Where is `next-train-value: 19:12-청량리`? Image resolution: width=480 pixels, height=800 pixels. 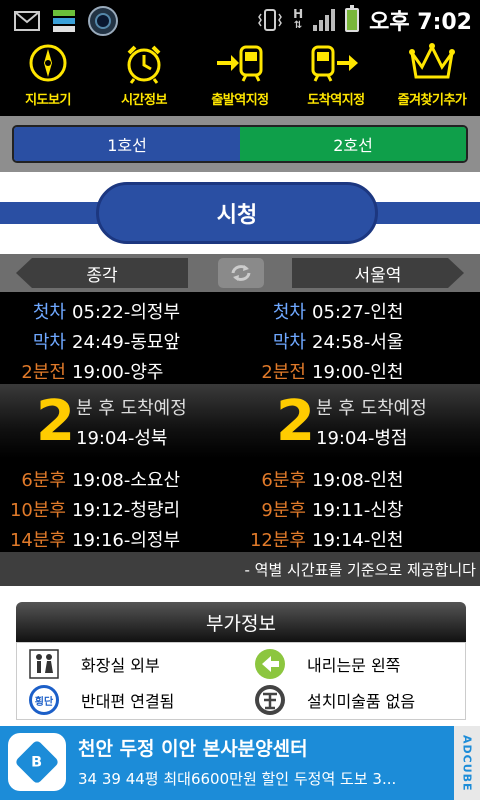 next-train-value: 19:12-청량리 is located at coordinates (126, 510).